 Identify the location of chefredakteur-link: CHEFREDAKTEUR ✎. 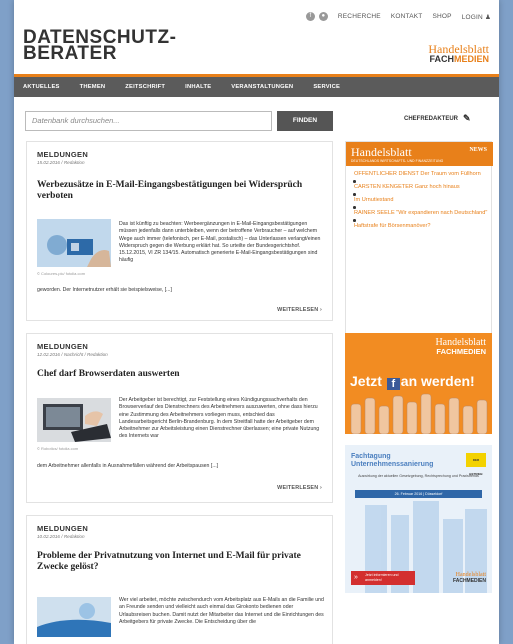
(437, 118).